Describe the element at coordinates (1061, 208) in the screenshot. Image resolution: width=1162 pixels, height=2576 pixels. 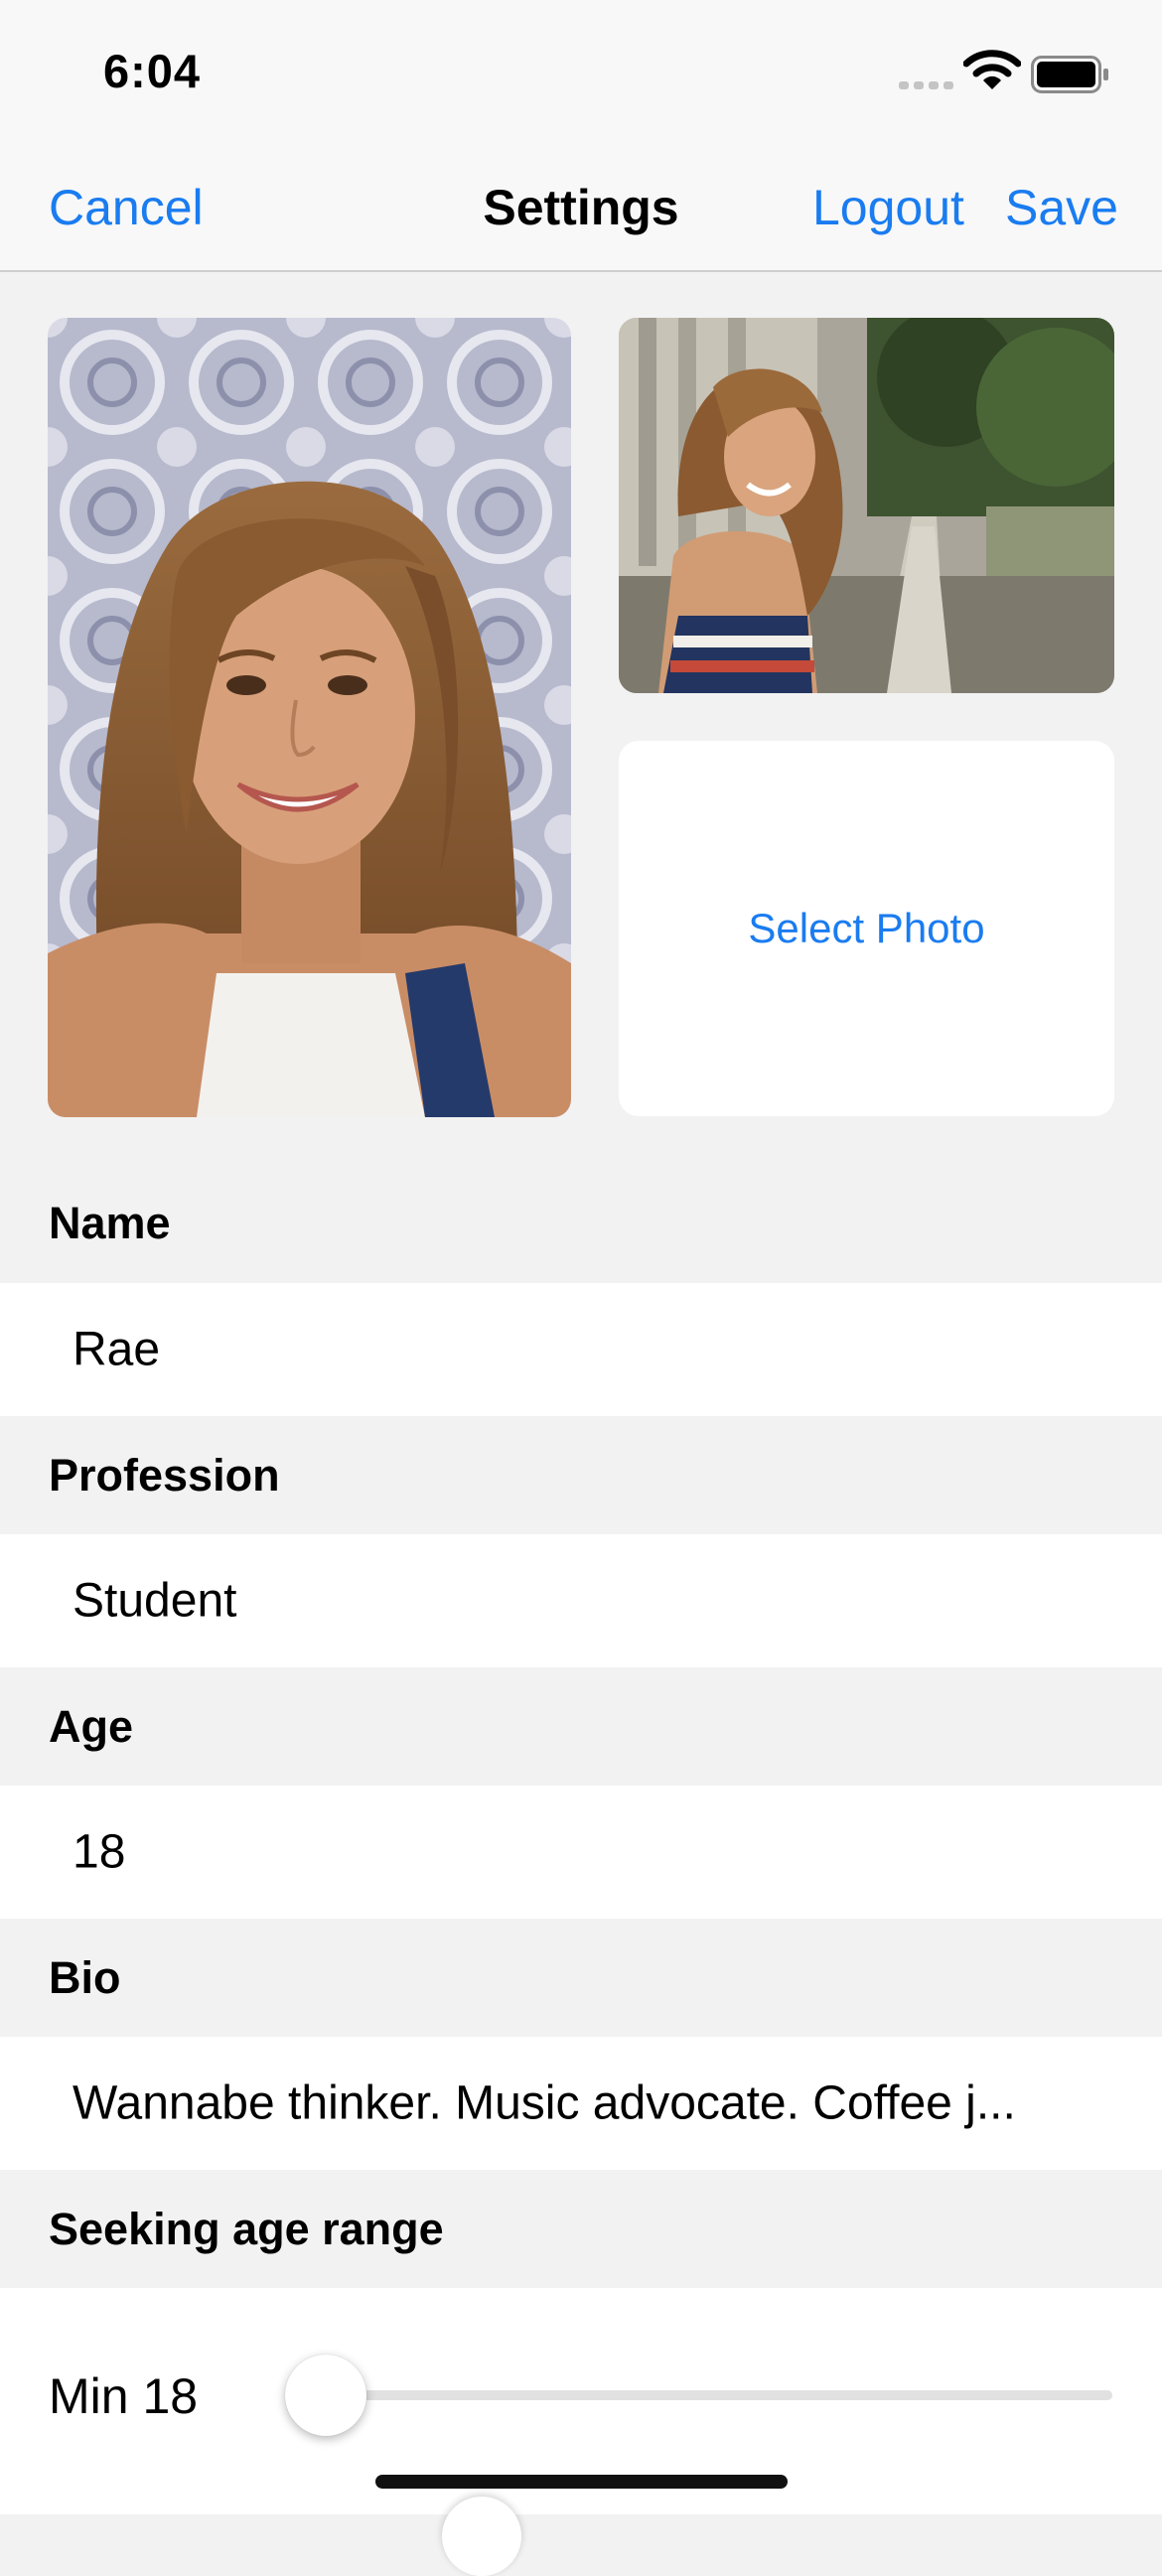
I see `save-button: Save` at that location.